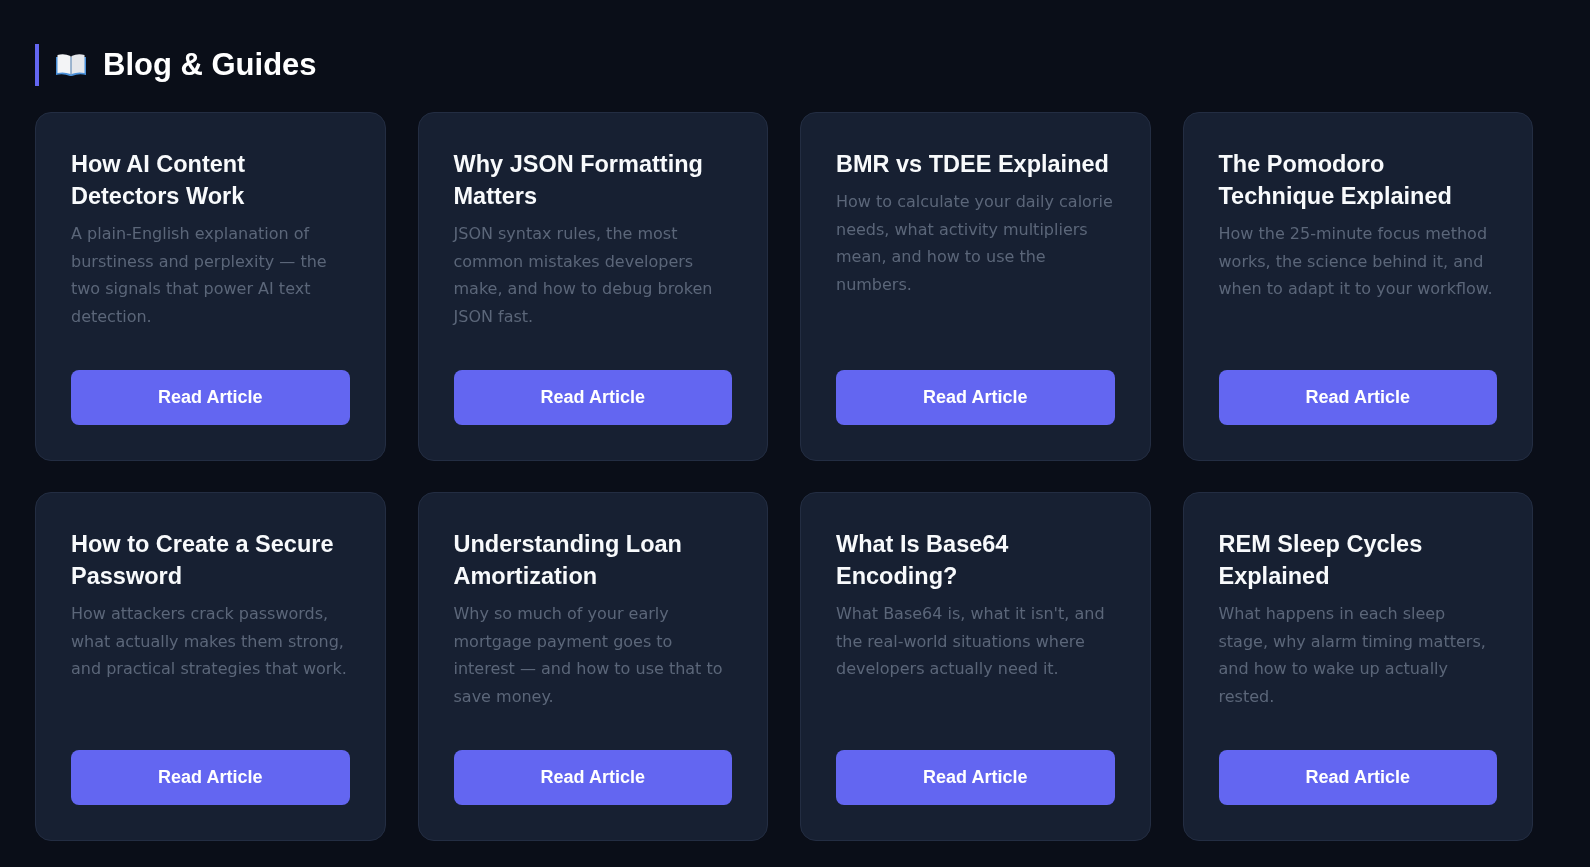  Describe the element at coordinates (1321, 560) in the screenshot. I see `article-title: REM Sleep Cycles Explained` at that location.